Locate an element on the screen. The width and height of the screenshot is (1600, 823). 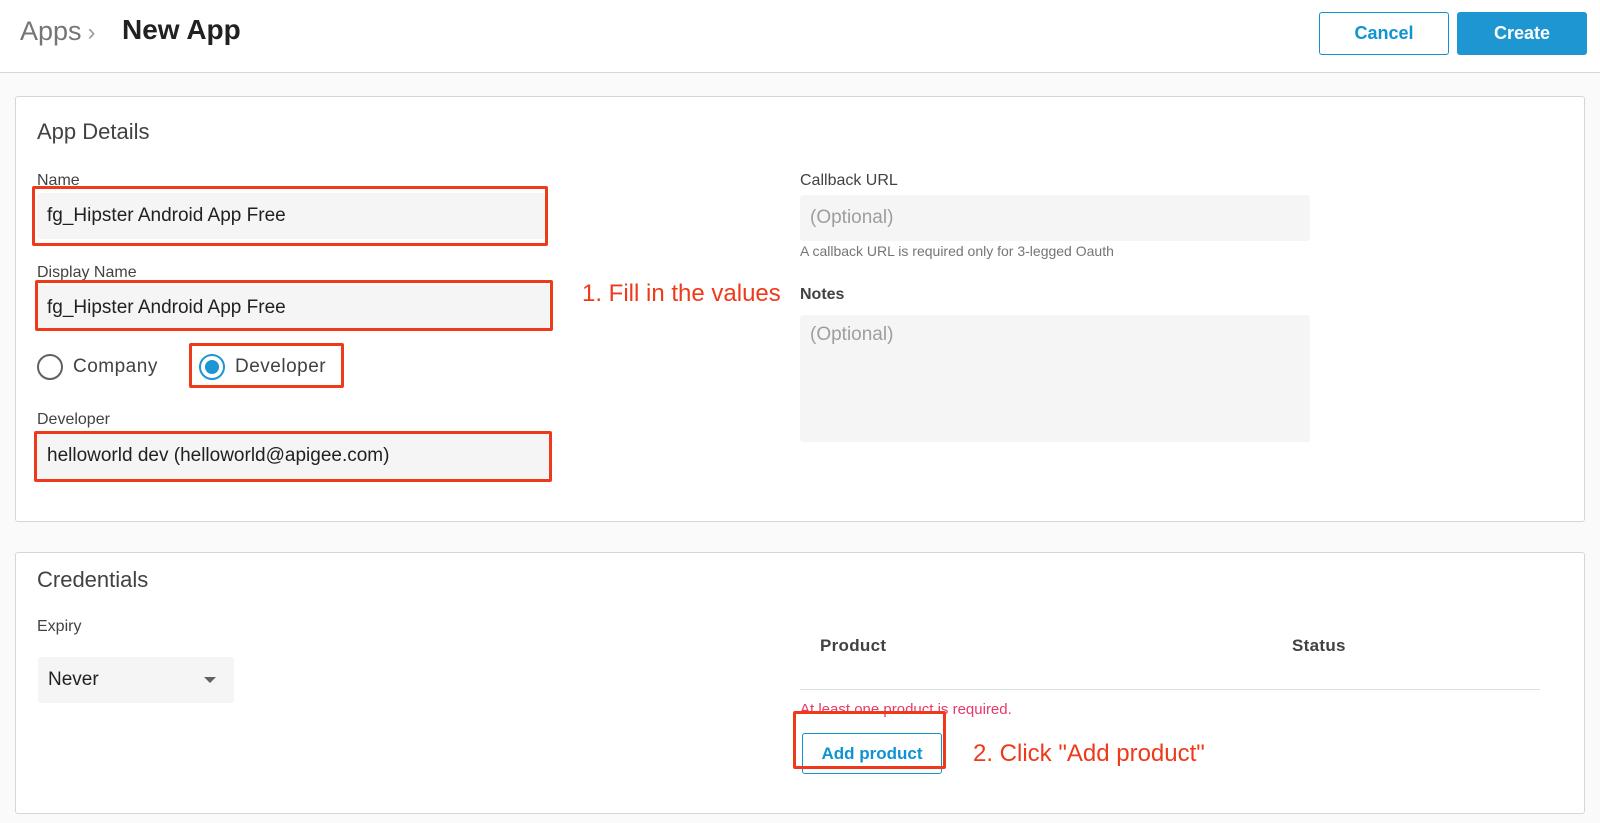
highlight-name is located at coordinates (290, 216).